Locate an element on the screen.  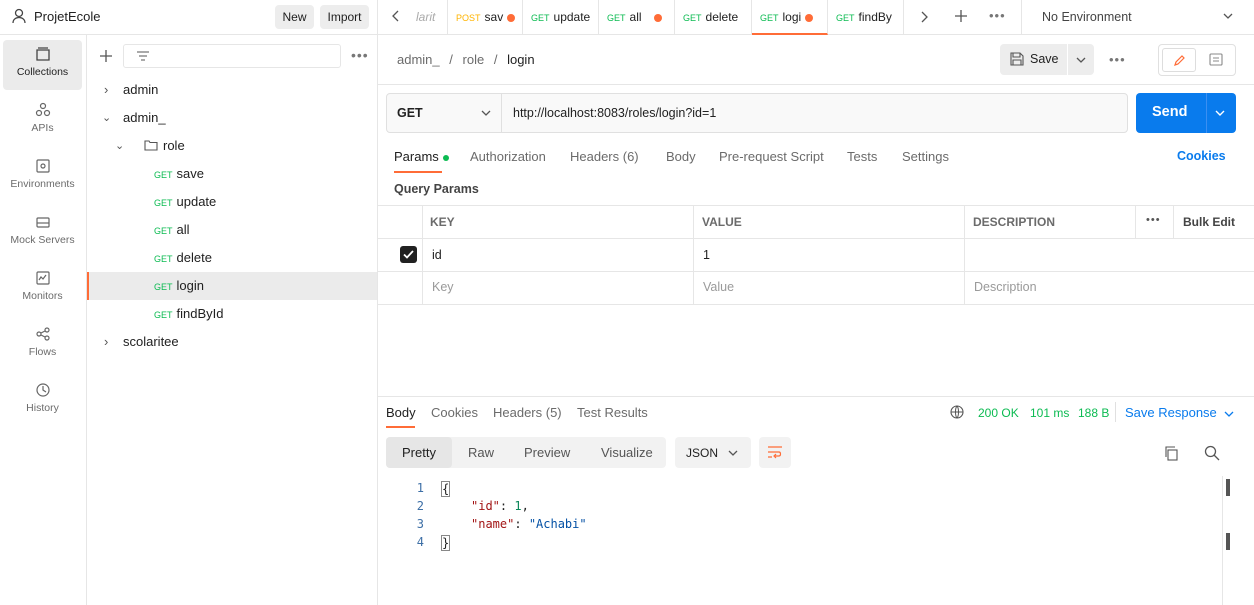
environment-label: No Environment is located at coordinates (1087, 17).